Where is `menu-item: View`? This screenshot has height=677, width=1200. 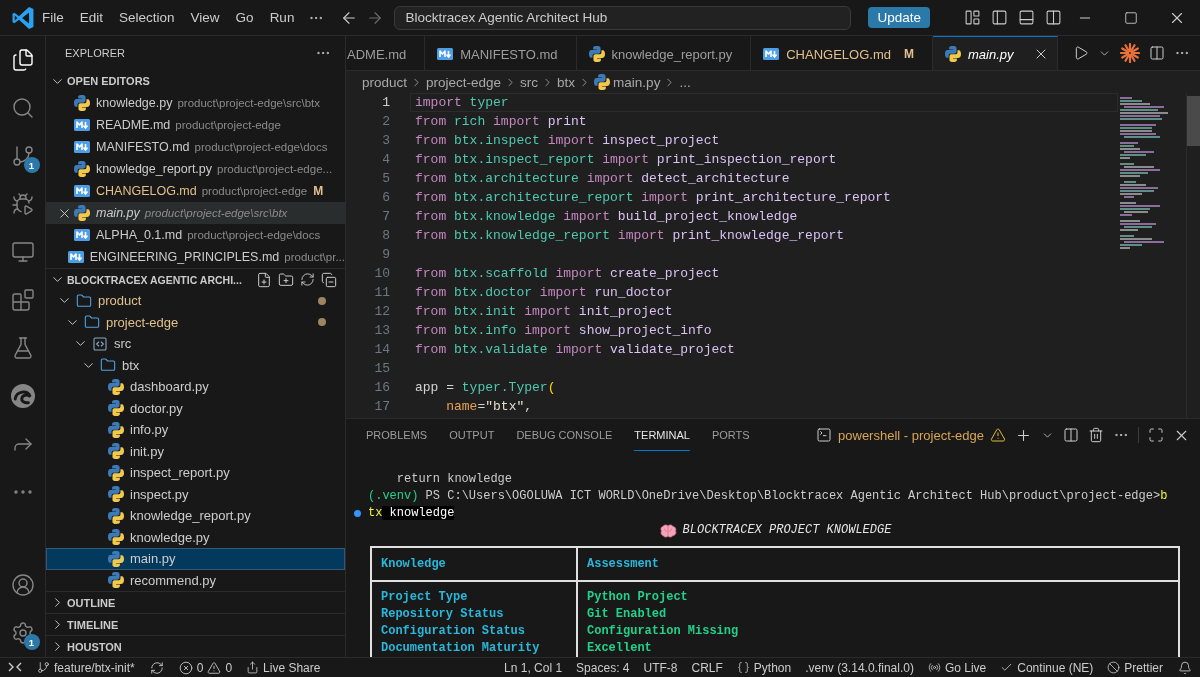
menu-item: View is located at coordinates (205, 17).